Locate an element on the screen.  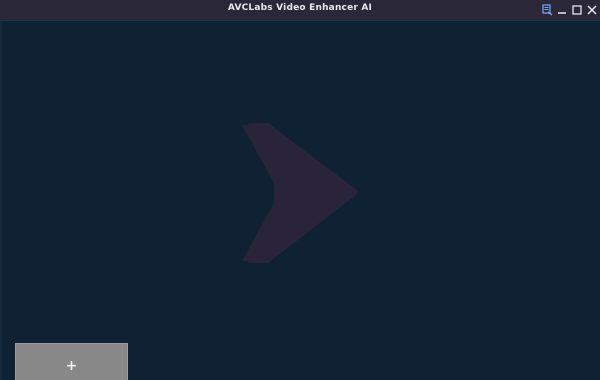
title-bar: AVCLabs Video Enhancer AI is located at coordinates (300, 10).